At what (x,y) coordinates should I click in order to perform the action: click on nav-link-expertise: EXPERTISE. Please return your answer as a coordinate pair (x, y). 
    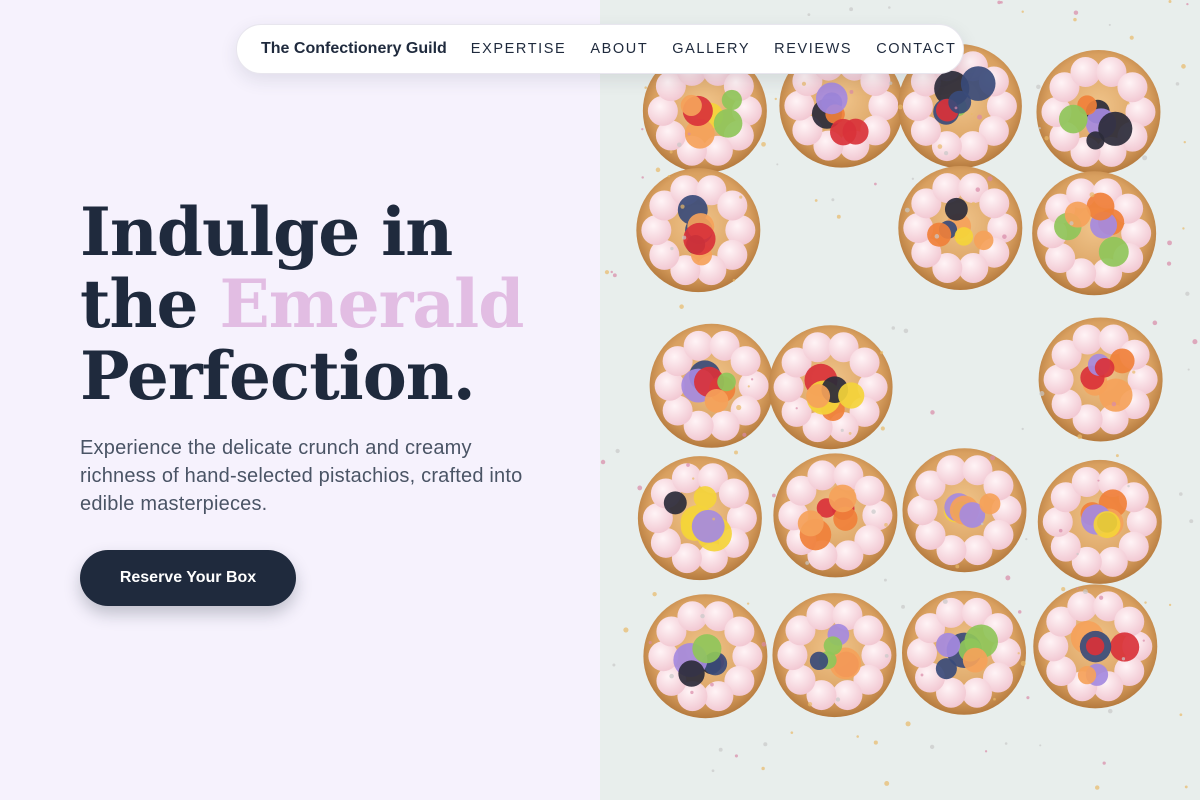
    Looking at the image, I should click on (519, 49).